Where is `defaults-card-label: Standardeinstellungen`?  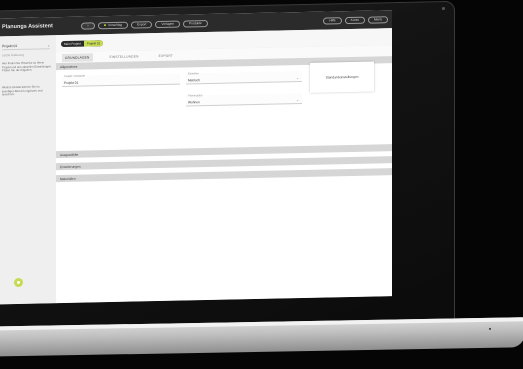
defaults-card-label: Standardeinstellungen is located at coordinates (342, 77).